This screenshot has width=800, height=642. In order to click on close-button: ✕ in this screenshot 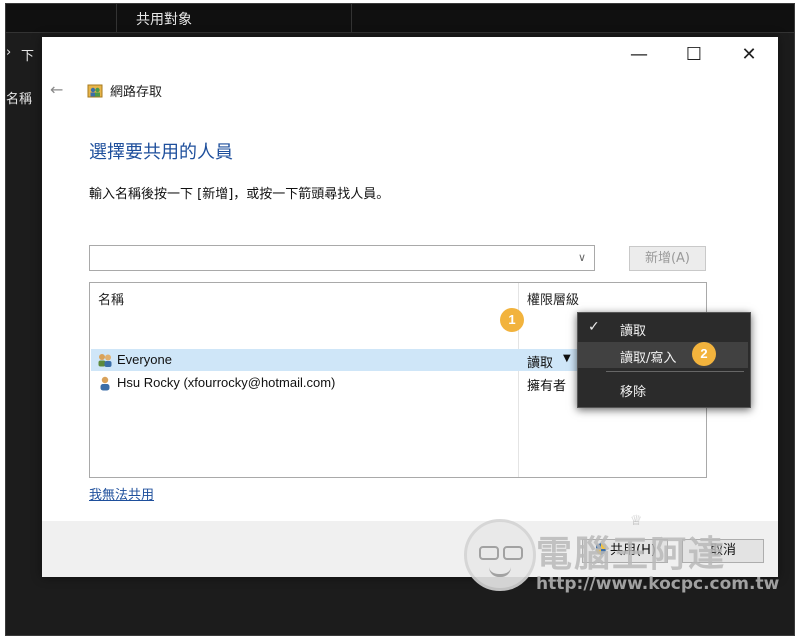, I will do `click(749, 55)`.